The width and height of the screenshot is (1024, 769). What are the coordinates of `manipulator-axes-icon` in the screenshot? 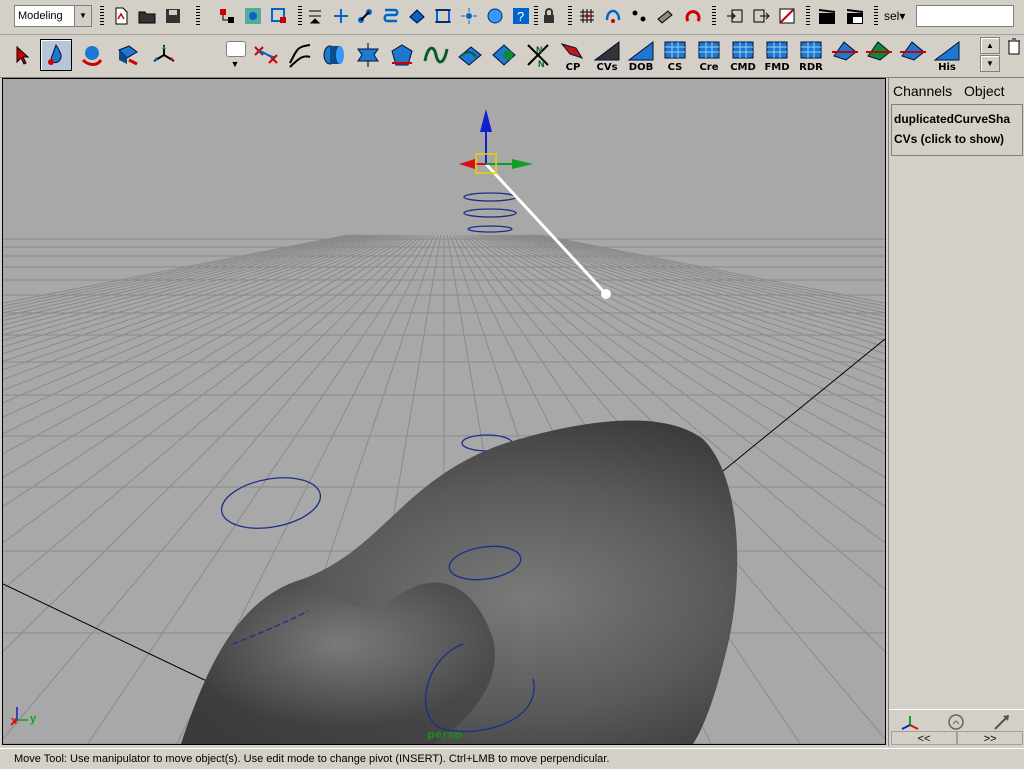 It's located at (910, 722).